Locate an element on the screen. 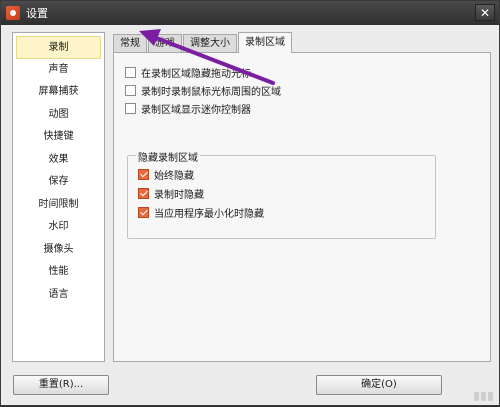  tab-bar: 常规 游戏 调整大小 录制区域 is located at coordinates (203, 42).